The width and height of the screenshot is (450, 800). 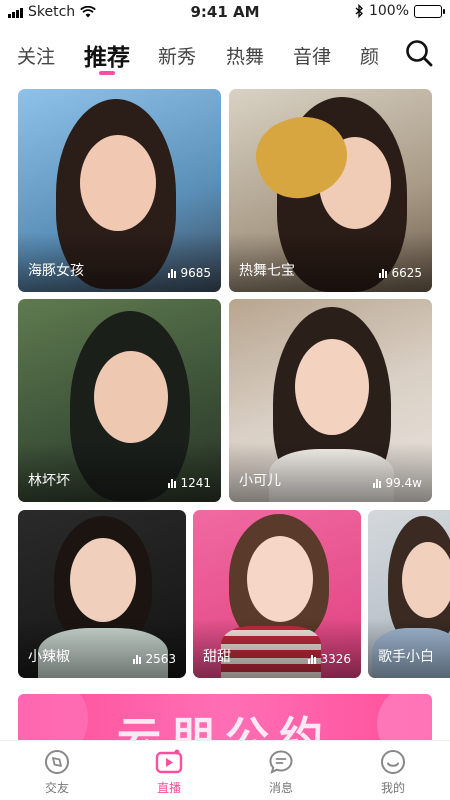 I want to click on message-icon, so click(x=281, y=762).